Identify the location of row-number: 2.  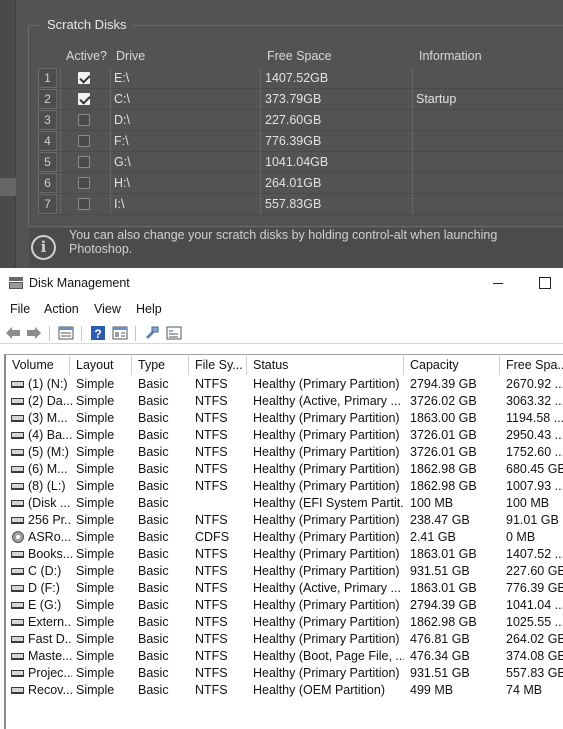
(47, 99).